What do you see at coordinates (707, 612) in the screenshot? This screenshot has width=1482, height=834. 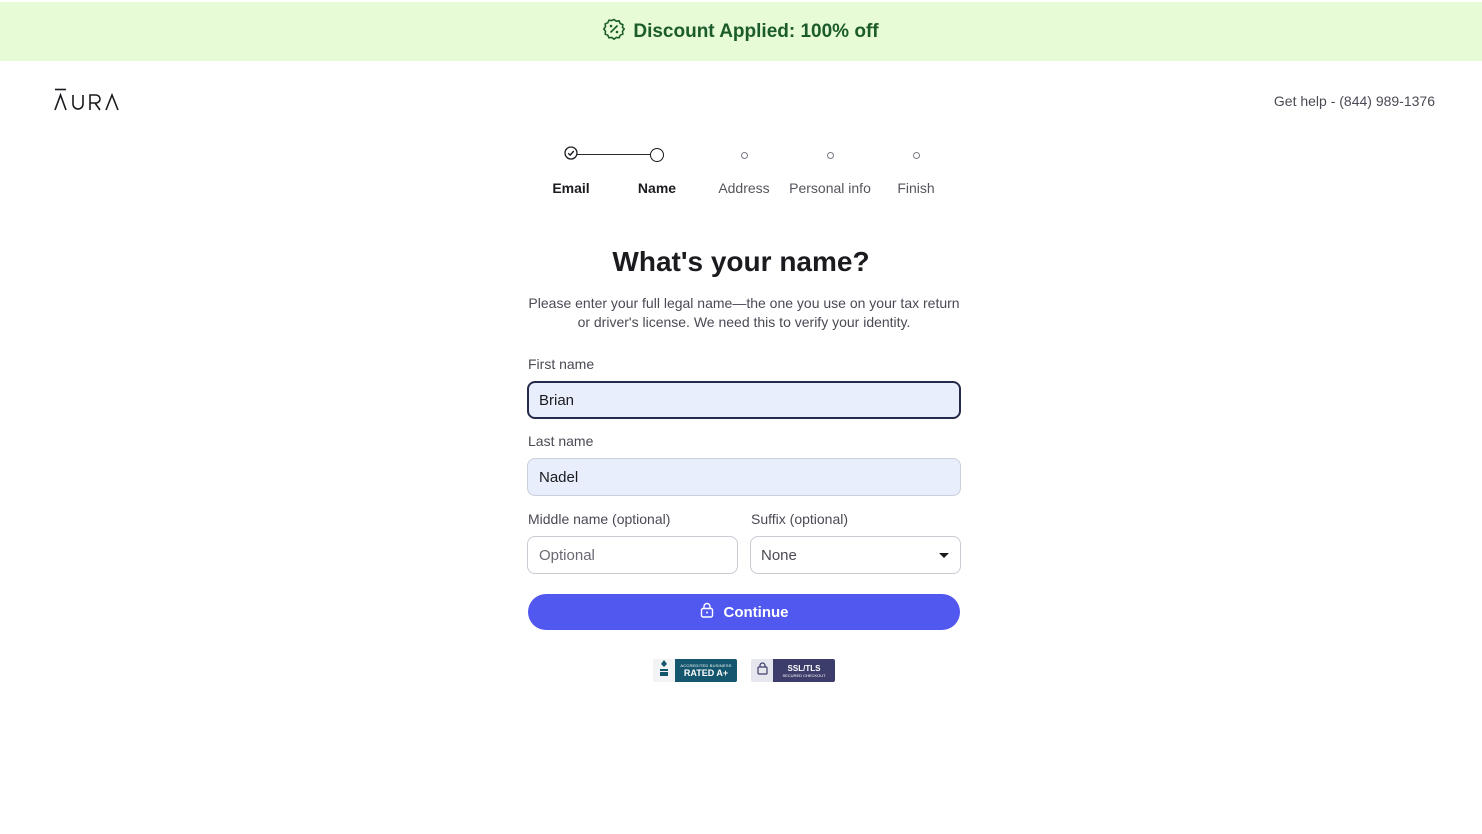 I see `lock-icon` at bounding box center [707, 612].